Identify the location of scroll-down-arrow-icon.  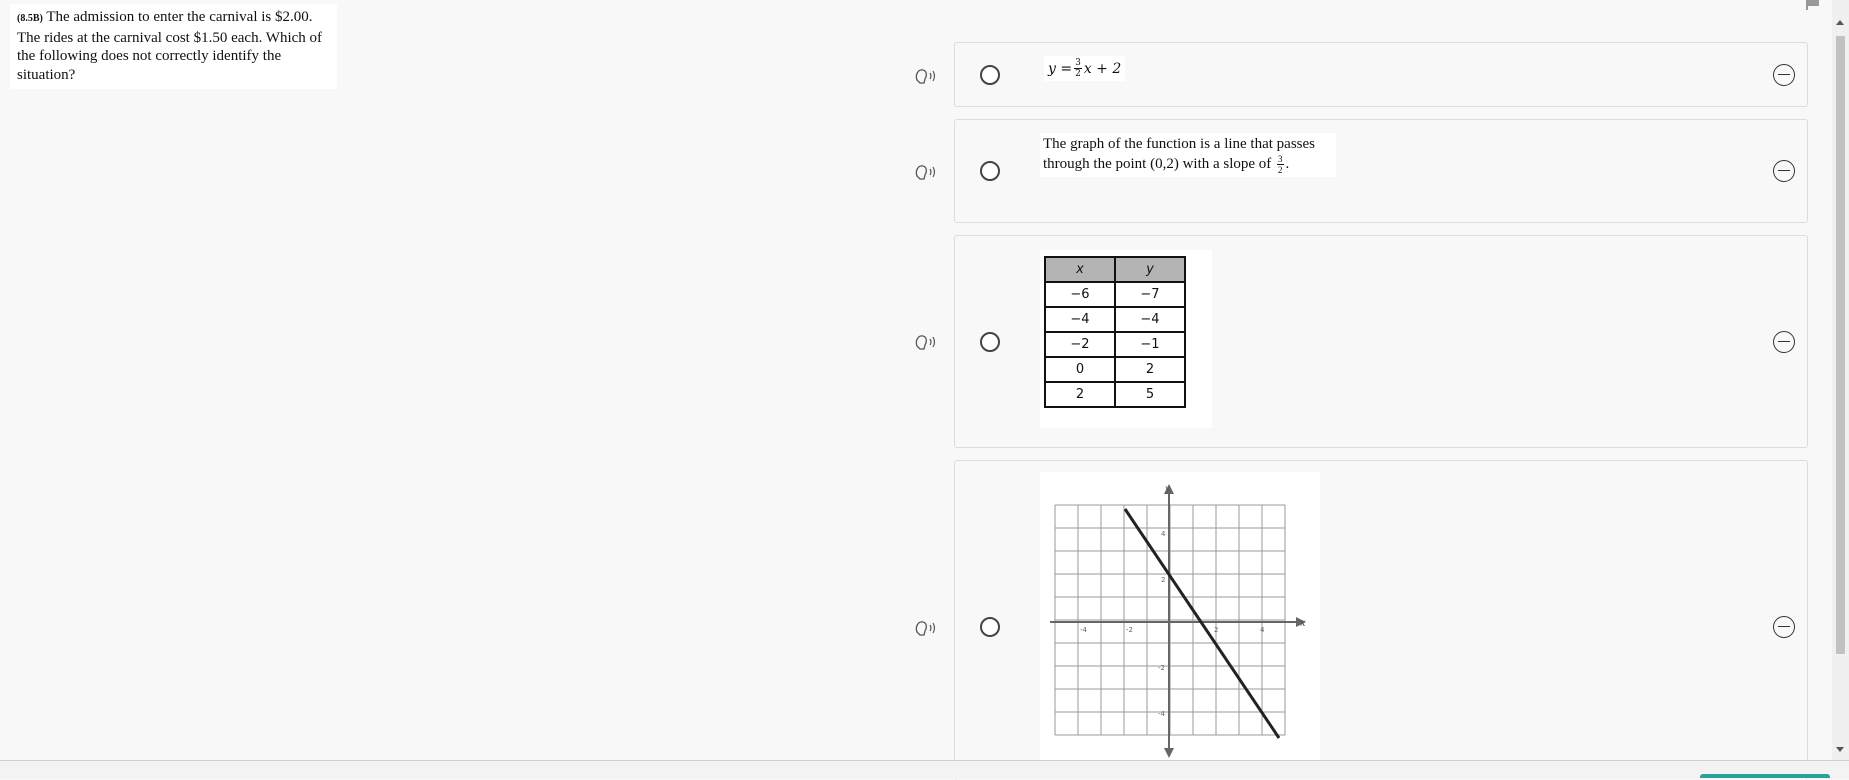
(1840, 749).